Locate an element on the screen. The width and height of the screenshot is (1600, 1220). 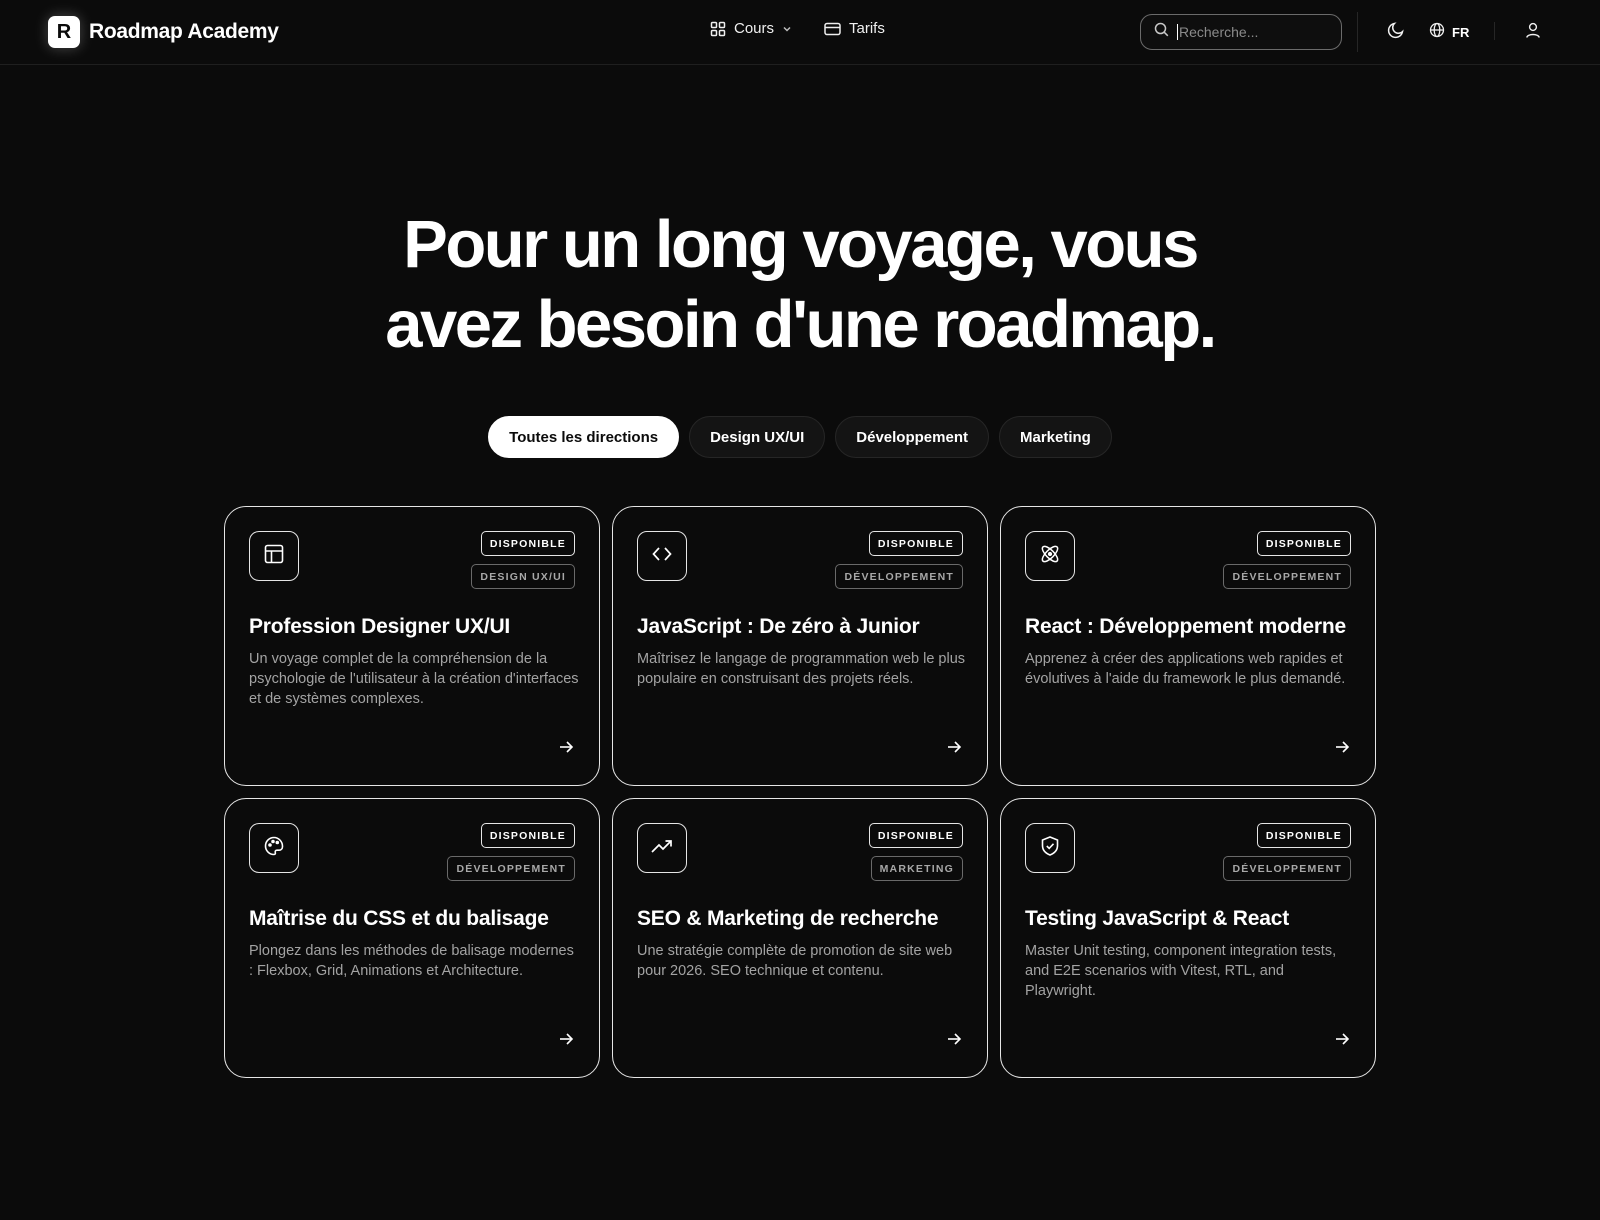
course-title: Maîtrise du CSS et du balisage is located at coordinates (399, 918).